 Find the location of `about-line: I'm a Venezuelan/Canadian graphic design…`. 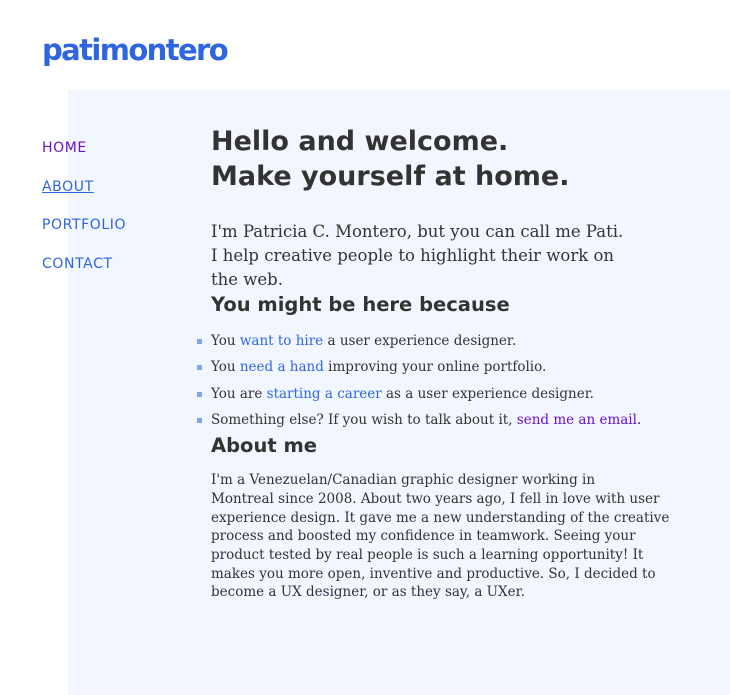

about-line: I'm a Venezuelan/Canadian graphic design… is located at coordinates (403, 480).